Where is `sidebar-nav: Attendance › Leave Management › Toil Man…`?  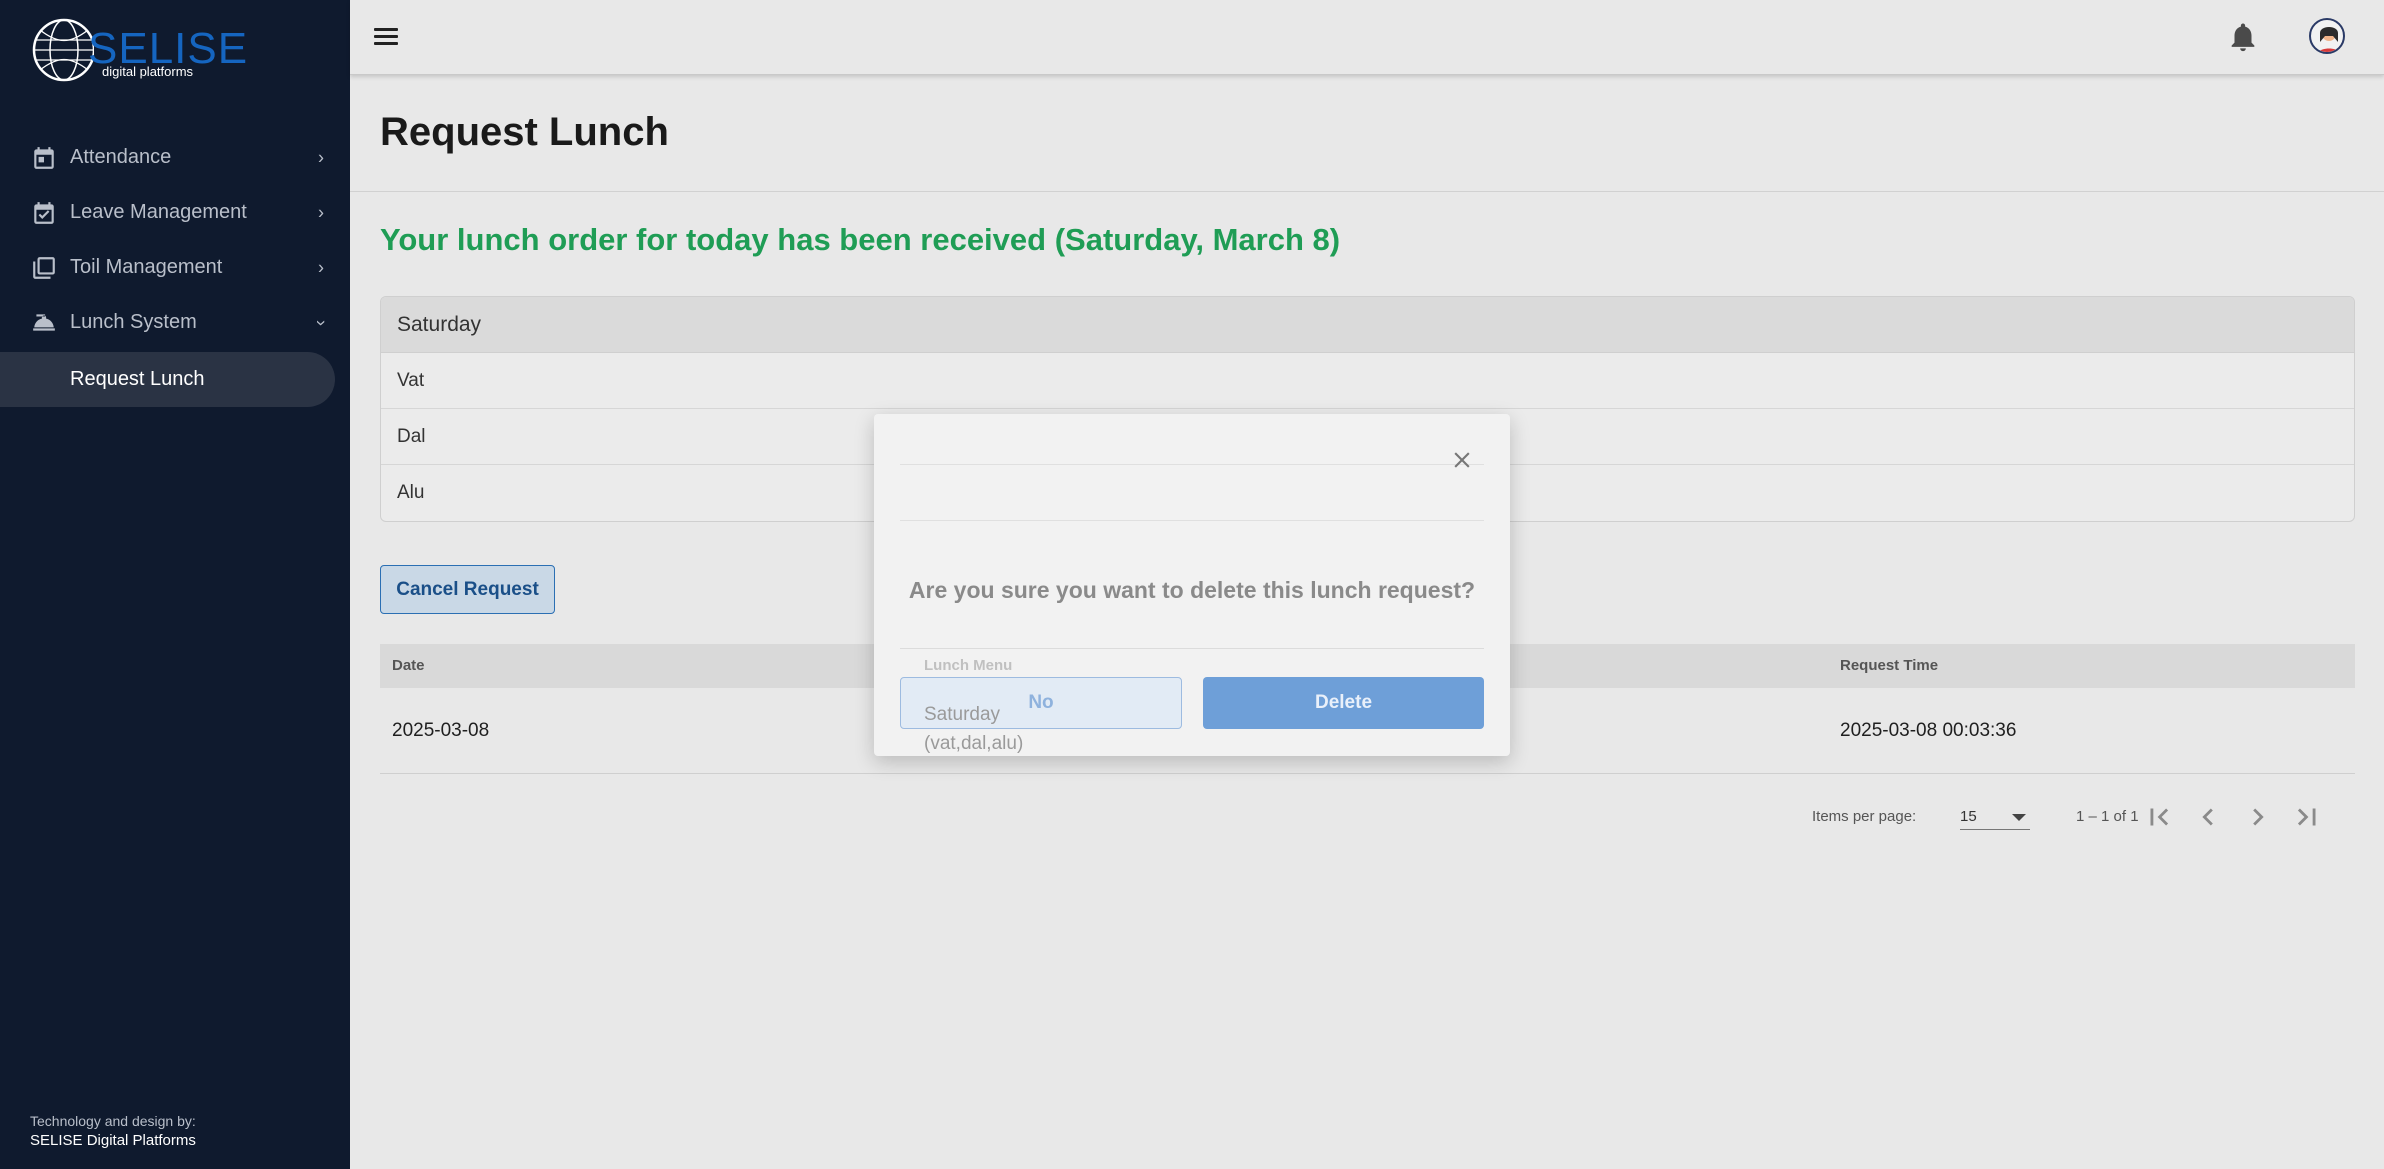 sidebar-nav: Attendance › Leave Management › Toil Man… is located at coordinates (175, 268).